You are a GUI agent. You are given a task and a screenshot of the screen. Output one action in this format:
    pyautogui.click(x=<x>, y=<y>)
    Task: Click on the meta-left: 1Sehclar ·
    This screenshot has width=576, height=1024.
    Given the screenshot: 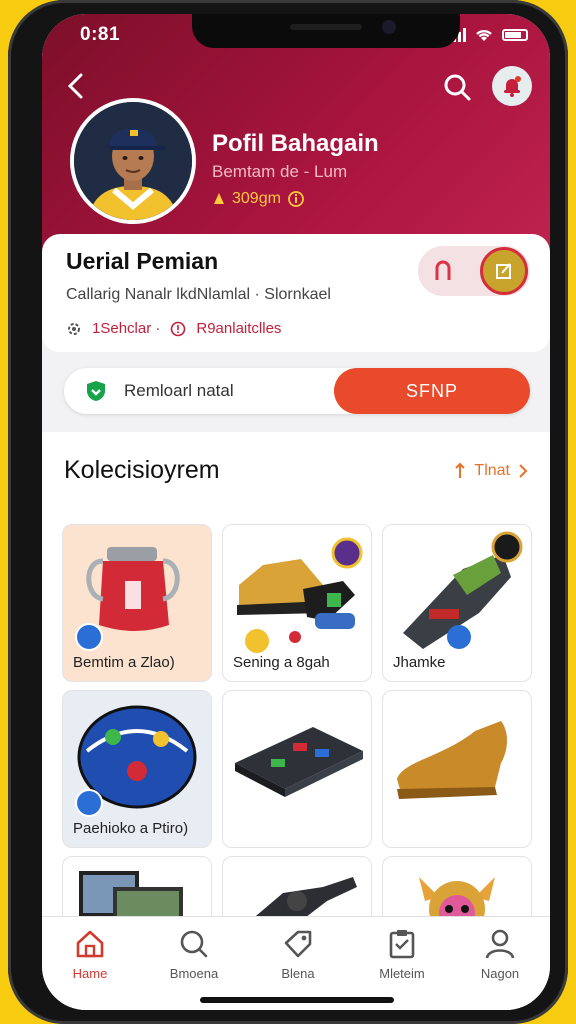 What is the action you would take?
    pyautogui.click(x=126, y=328)
    